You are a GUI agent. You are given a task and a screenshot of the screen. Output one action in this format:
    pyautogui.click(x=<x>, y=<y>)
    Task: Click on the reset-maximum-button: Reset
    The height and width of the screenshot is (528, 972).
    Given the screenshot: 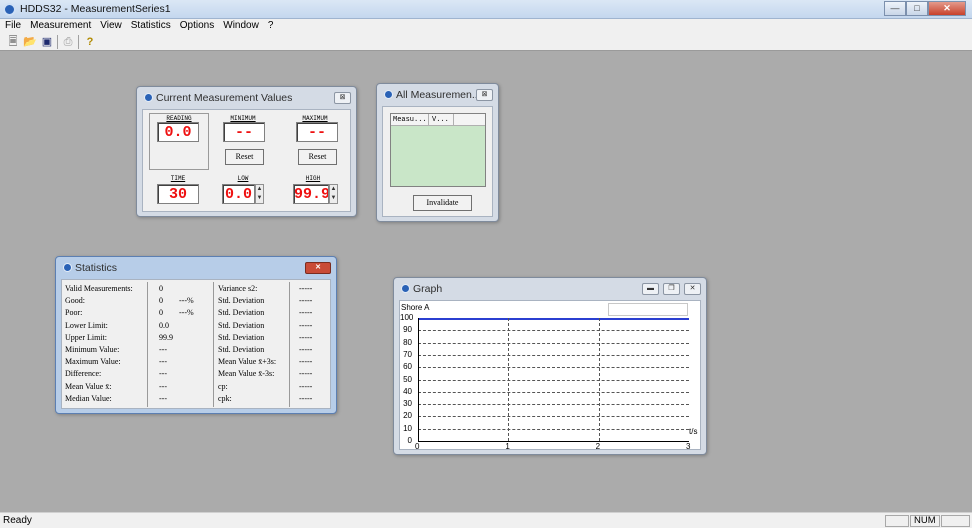 What is the action you would take?
    pyautogui.click(x=317, y=157)
    